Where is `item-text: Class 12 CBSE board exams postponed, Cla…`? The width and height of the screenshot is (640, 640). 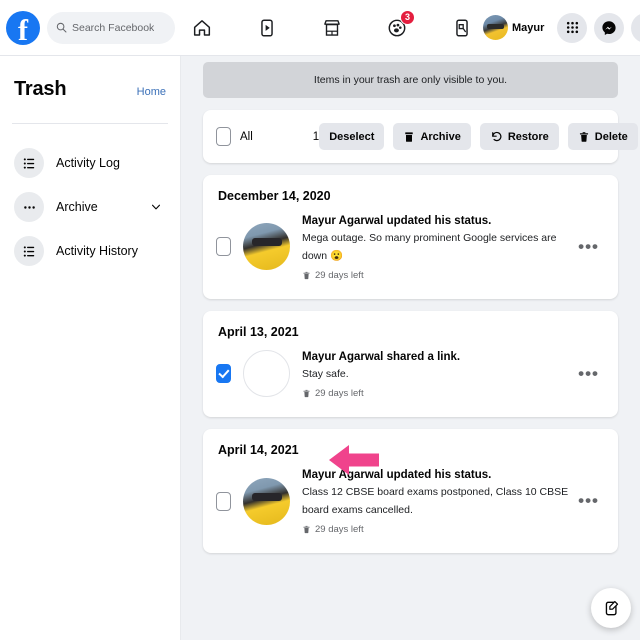 item-text: Class 12 CBSE board exams postponed, Cla… is located at coordinates (435, 501).